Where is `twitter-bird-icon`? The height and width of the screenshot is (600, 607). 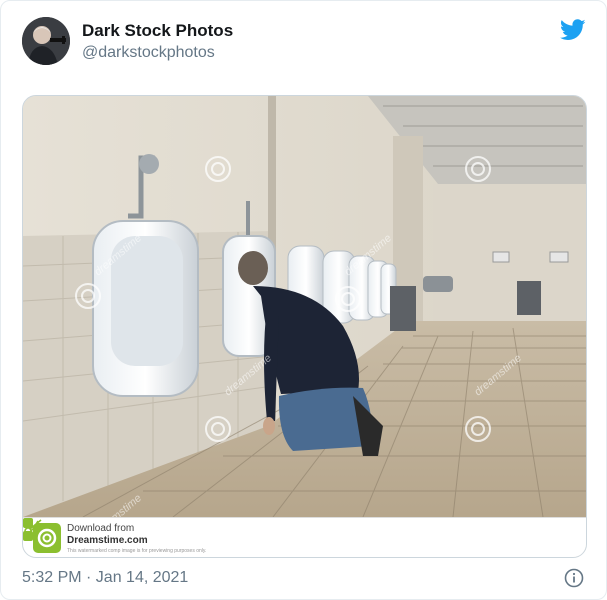 twitter-bird-icon is located at coordinates (573, 30).